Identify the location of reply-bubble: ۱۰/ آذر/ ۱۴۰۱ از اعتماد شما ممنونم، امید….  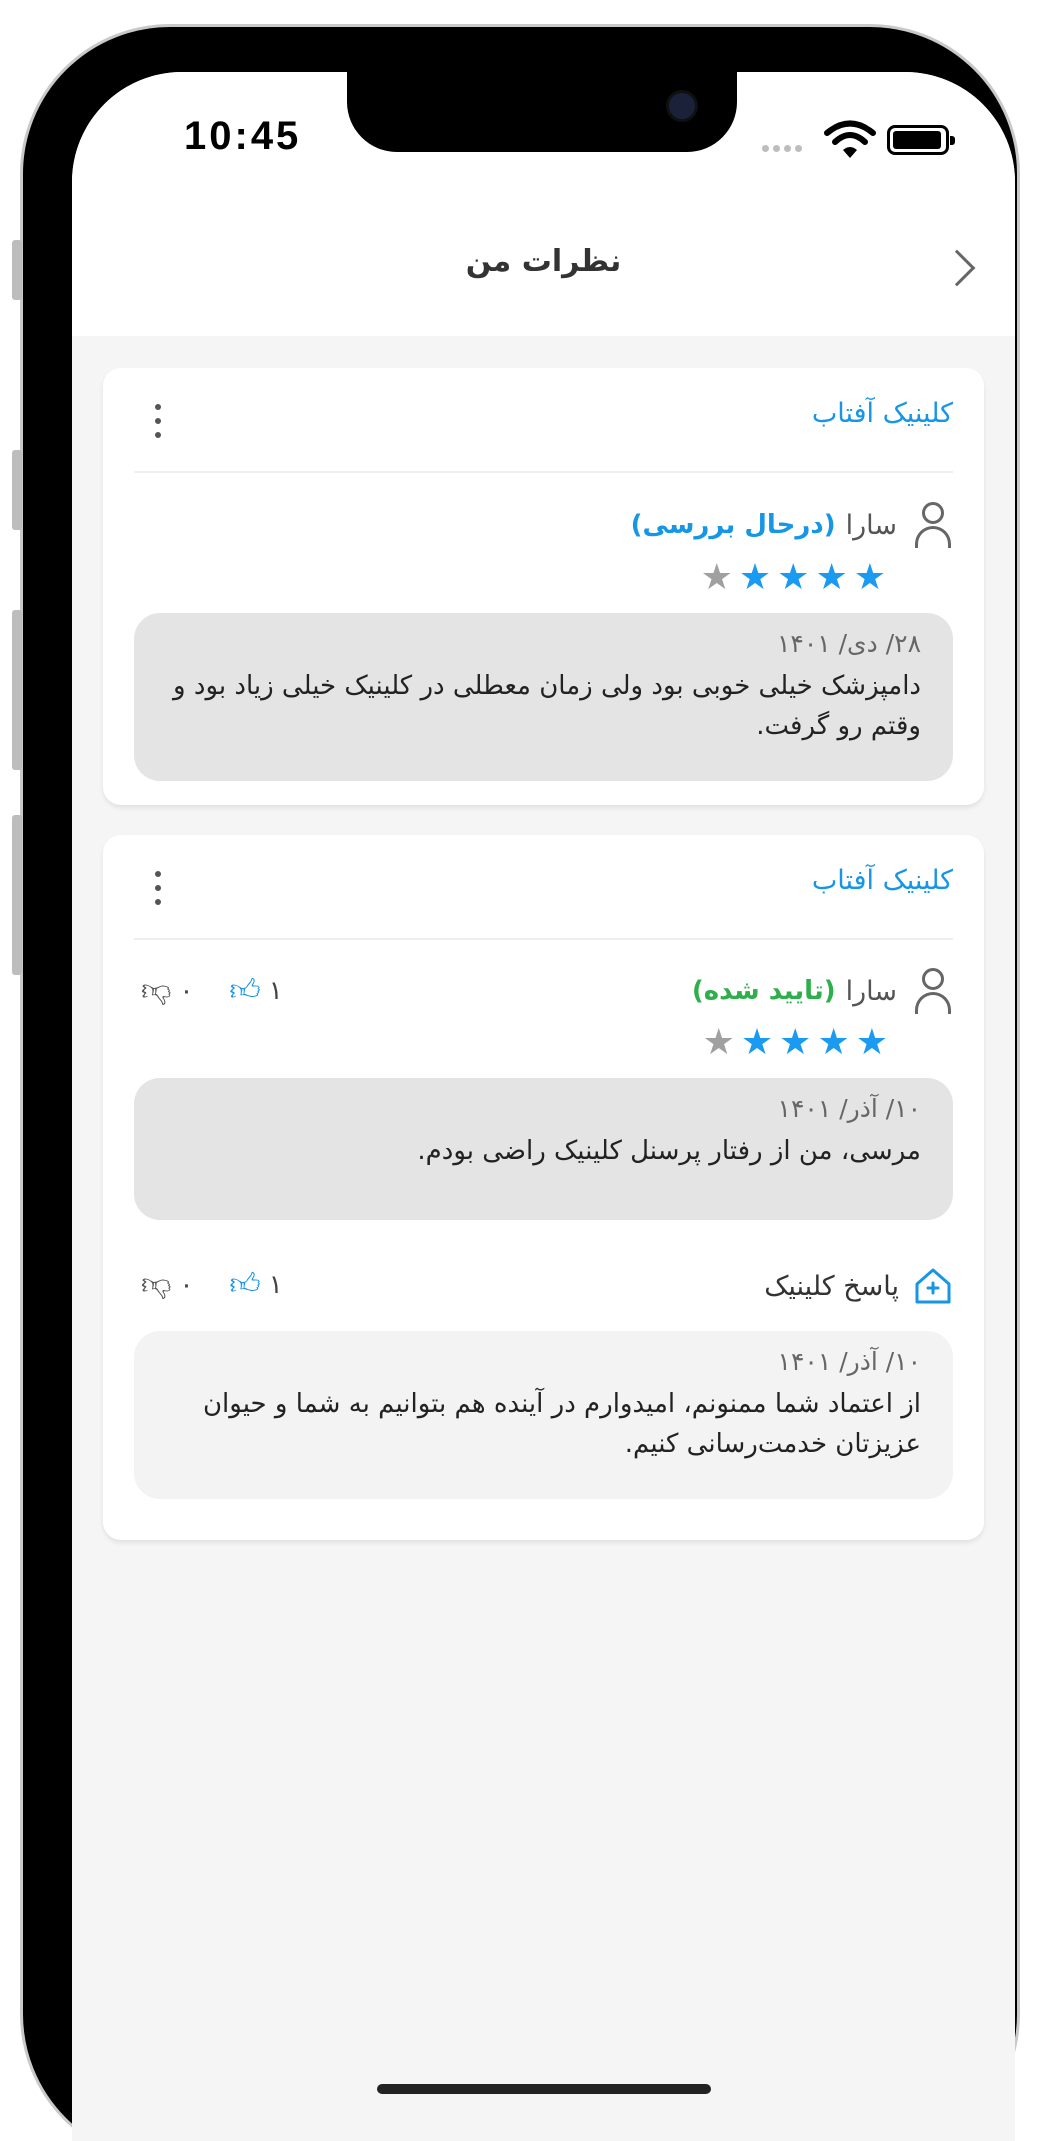
(543, 1415).